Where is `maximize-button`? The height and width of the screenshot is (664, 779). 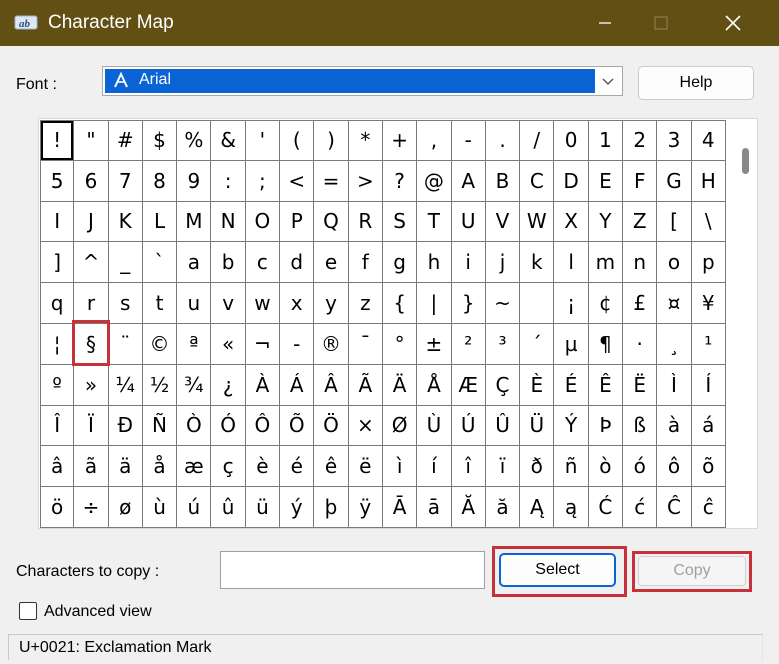
maximize-button is located at coordinates (661, 23).